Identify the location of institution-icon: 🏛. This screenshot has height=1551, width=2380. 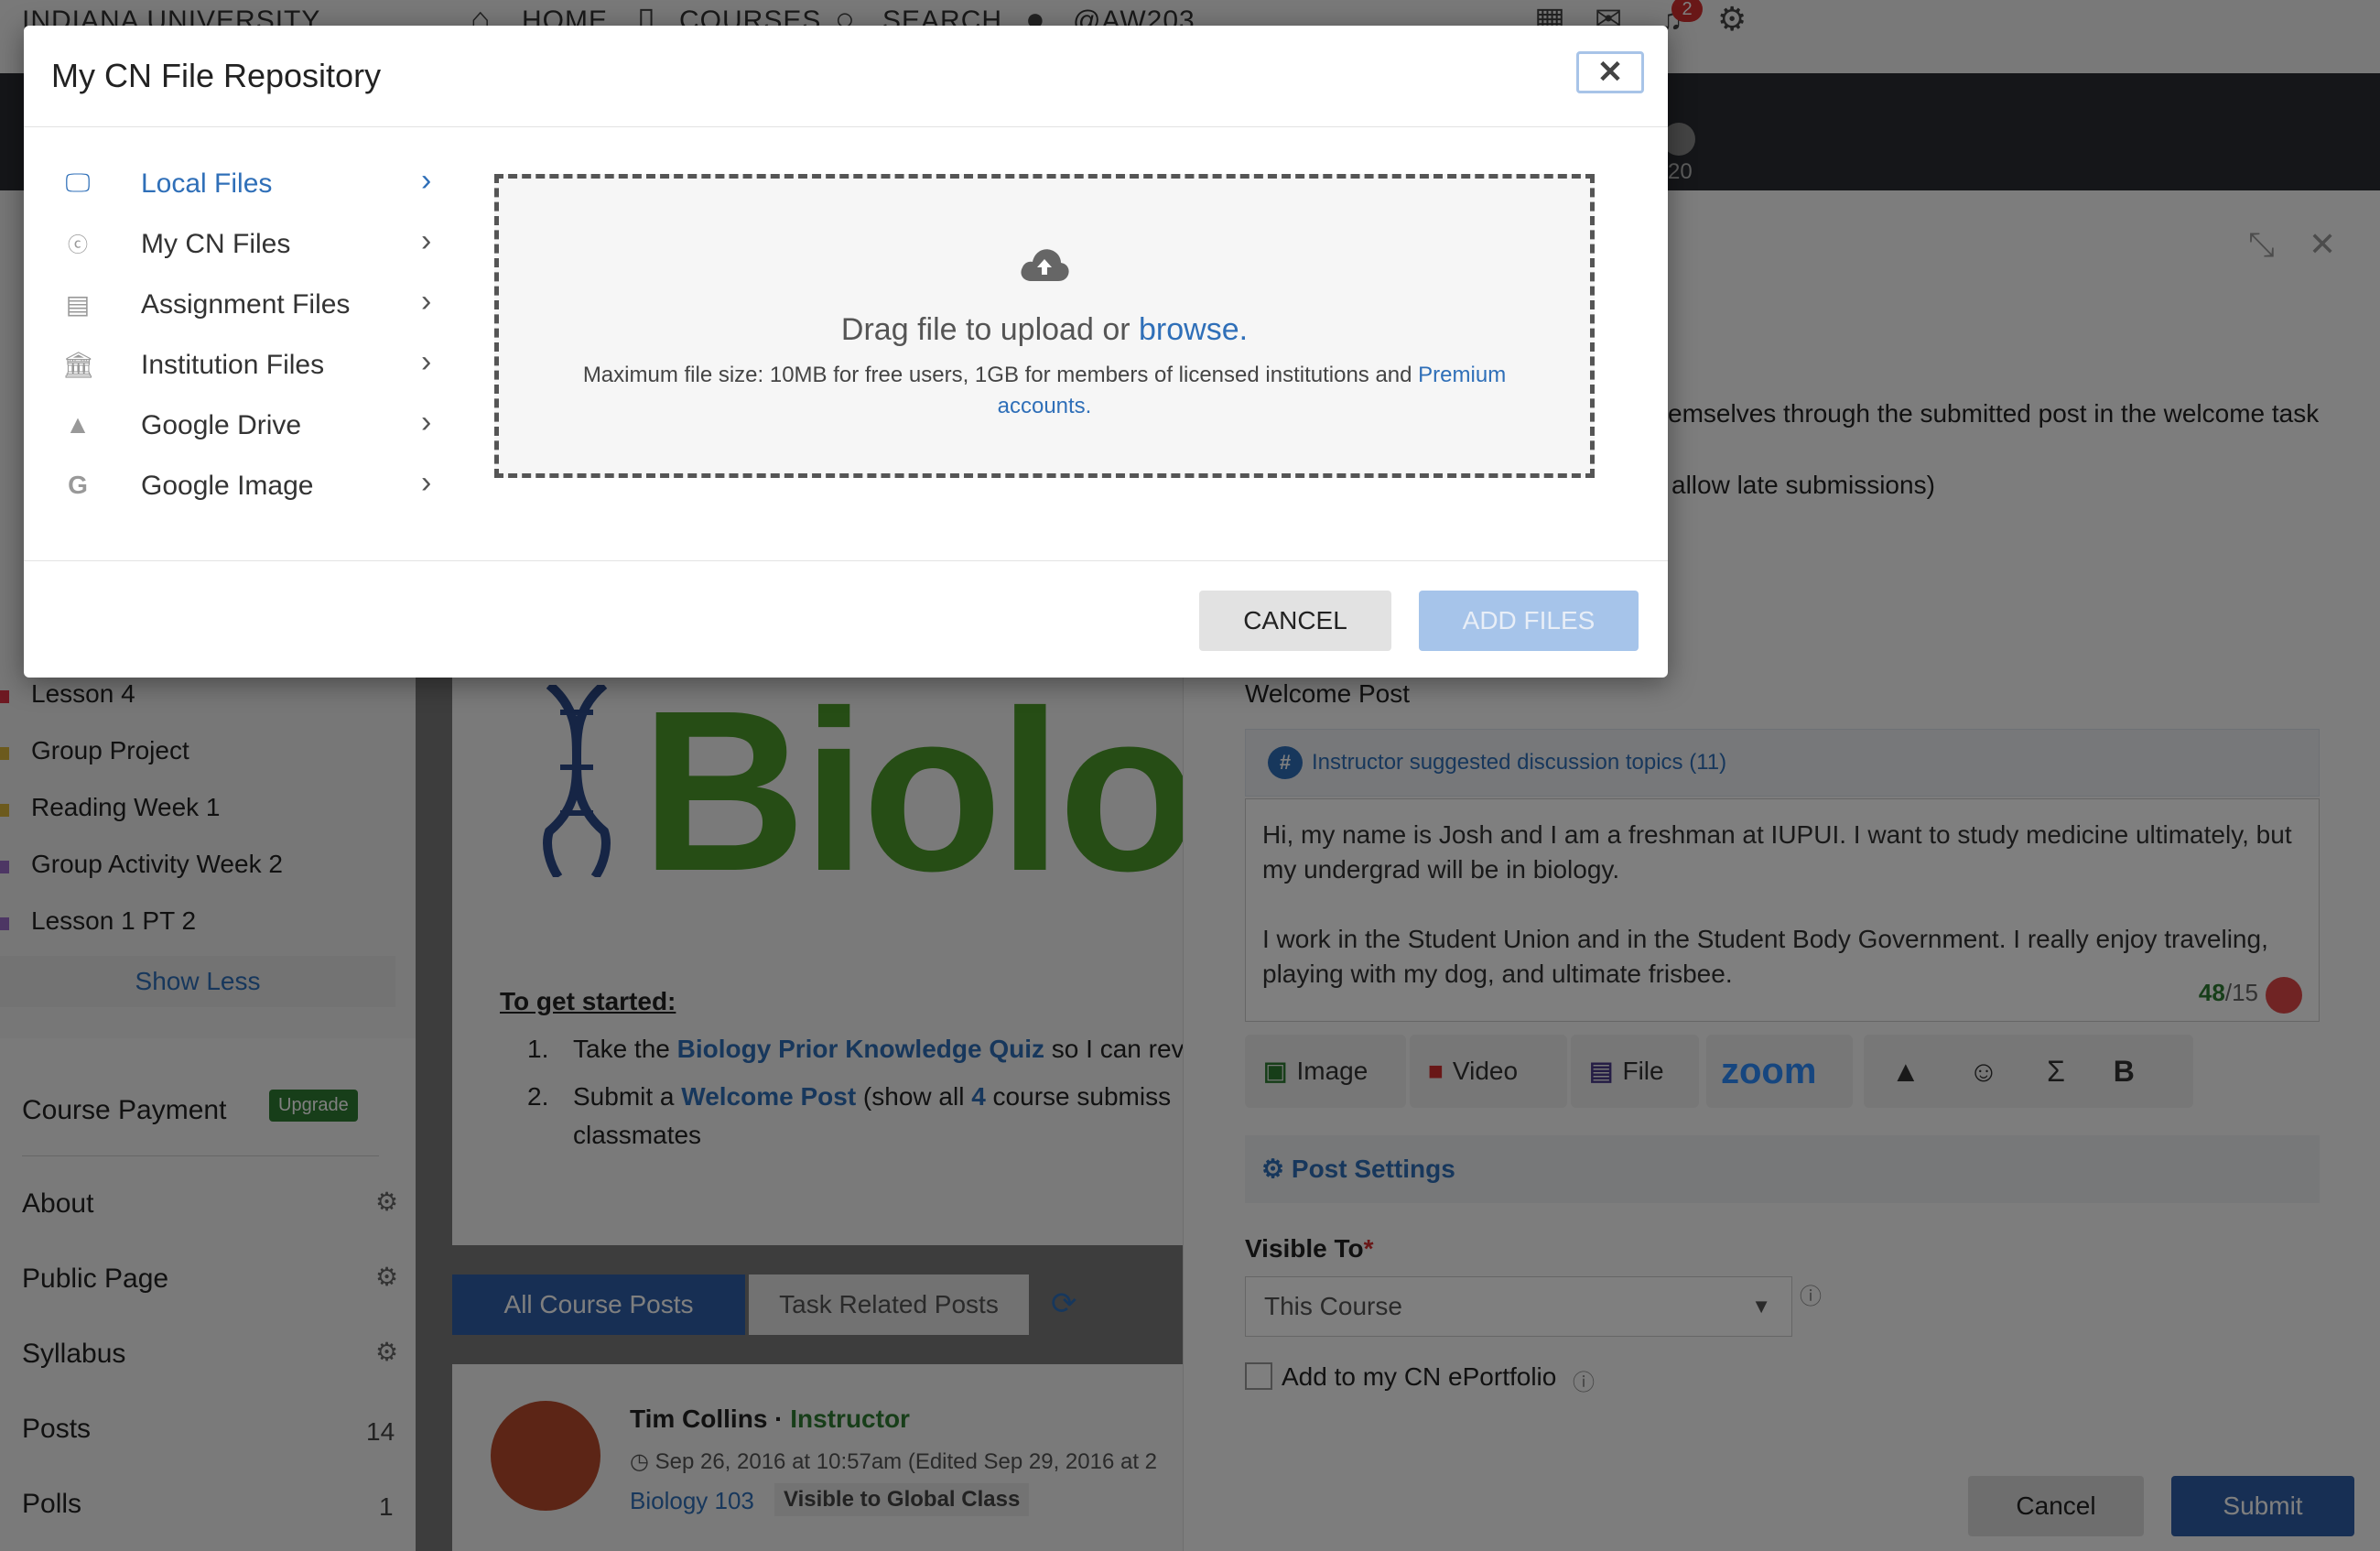
(78, 365).